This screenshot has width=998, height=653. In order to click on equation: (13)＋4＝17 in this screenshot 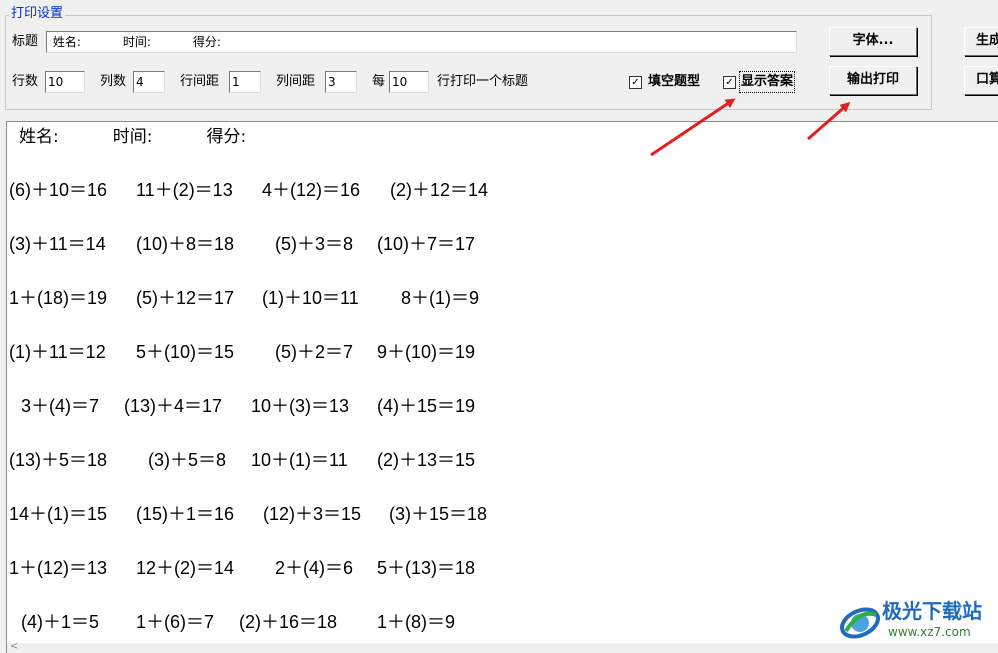, I will do `click(173, 406)`.